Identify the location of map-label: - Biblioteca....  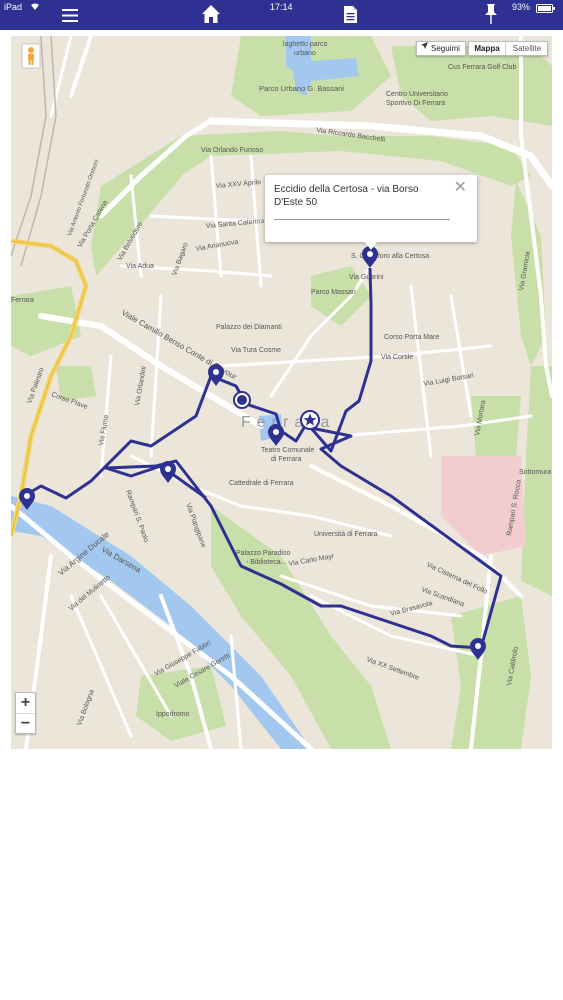
(266, 562).